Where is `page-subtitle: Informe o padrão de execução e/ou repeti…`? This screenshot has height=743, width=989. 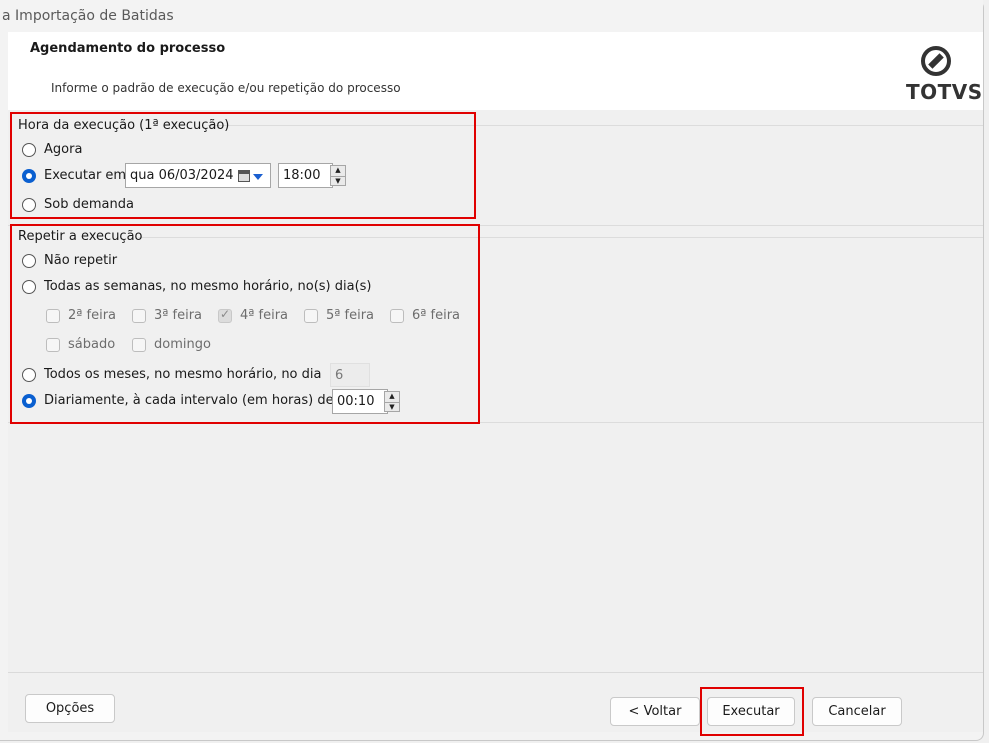
page-subtitle: Informe o padrão de execução e/ou repeti… is located at coordinates (226, 88).